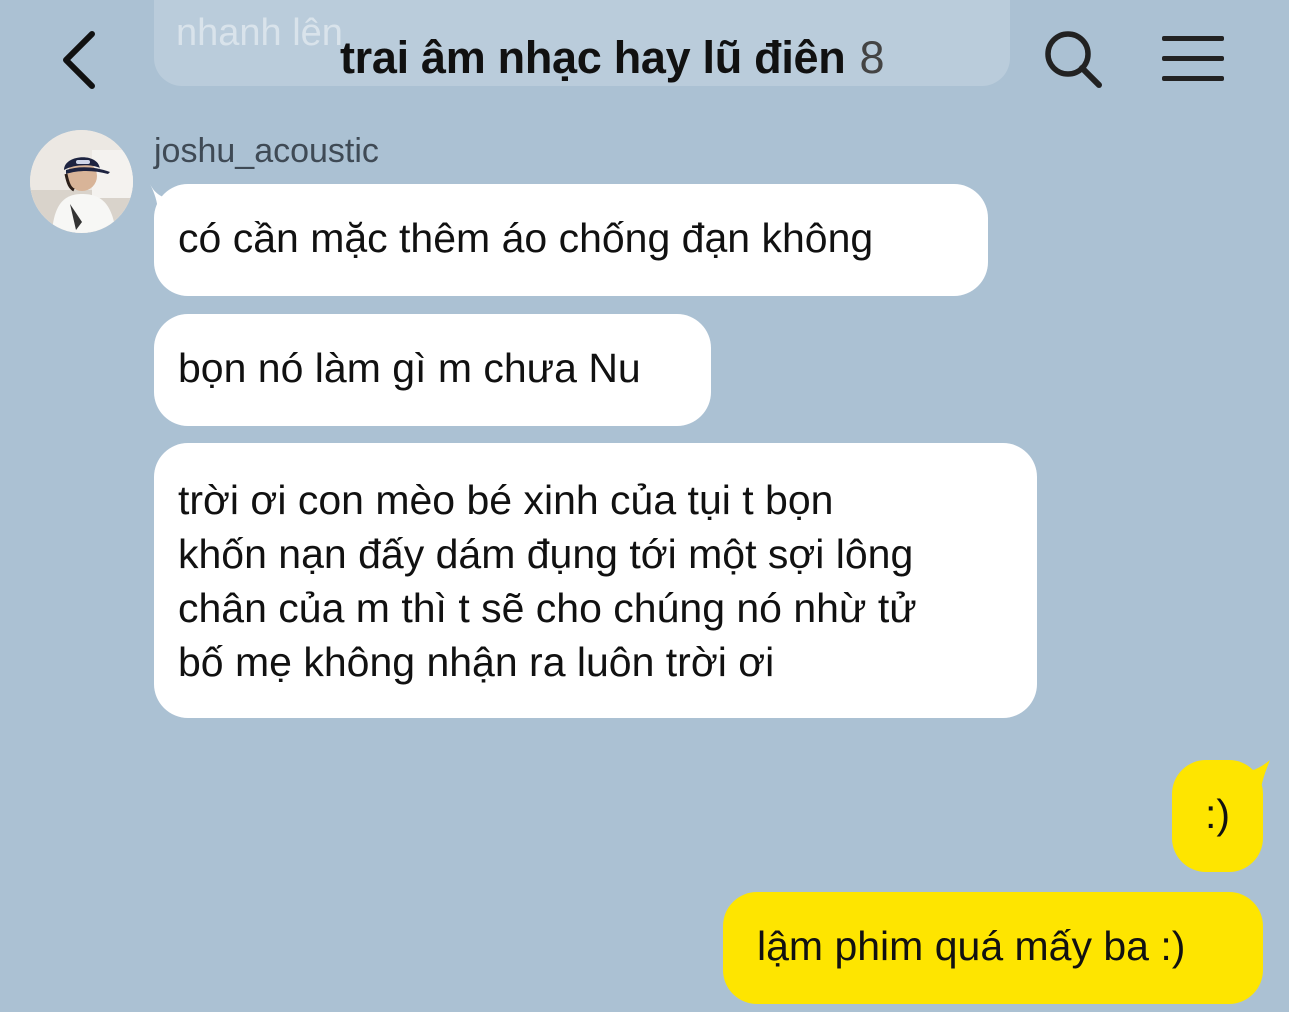 This screenshot has width=1289, height=1012. Describe the element at coordinates (526, 238) in the screenshot. I see `message-text: có cần mặc thêm áo chống đạn không` at that location.